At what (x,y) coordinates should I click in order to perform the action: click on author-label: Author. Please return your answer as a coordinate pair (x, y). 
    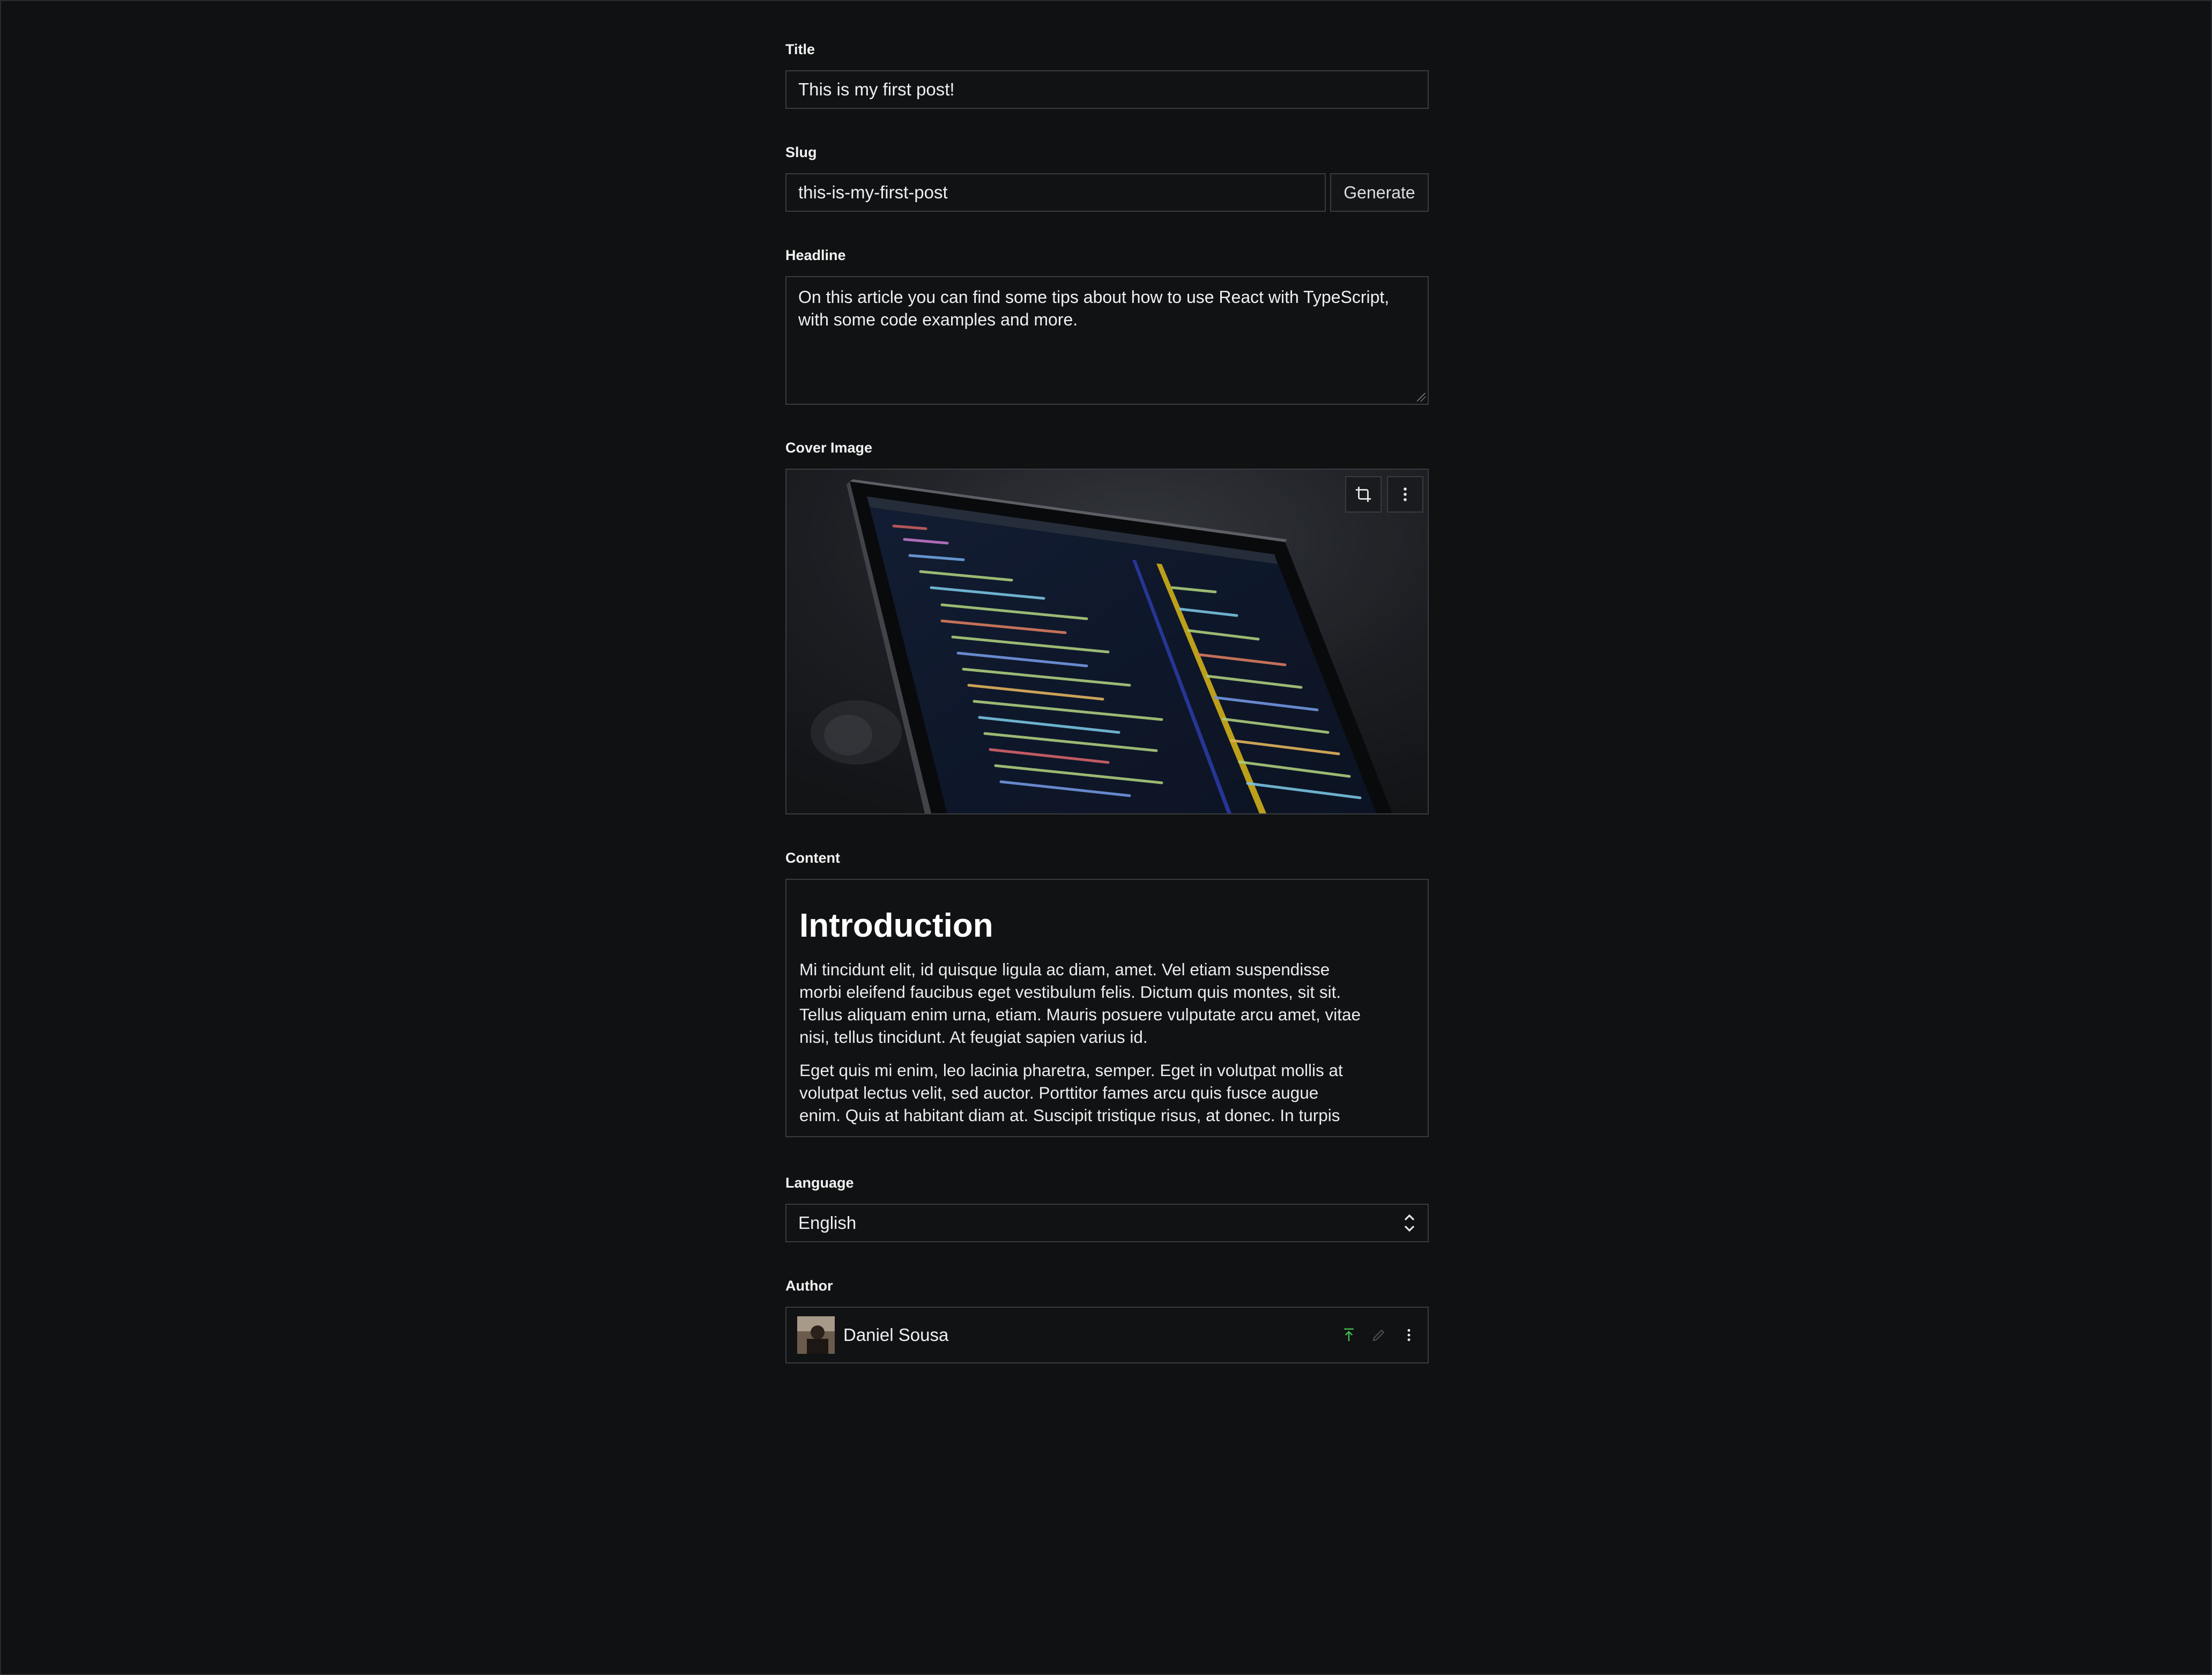
    Looking at the image, I should click on (809, 1286).